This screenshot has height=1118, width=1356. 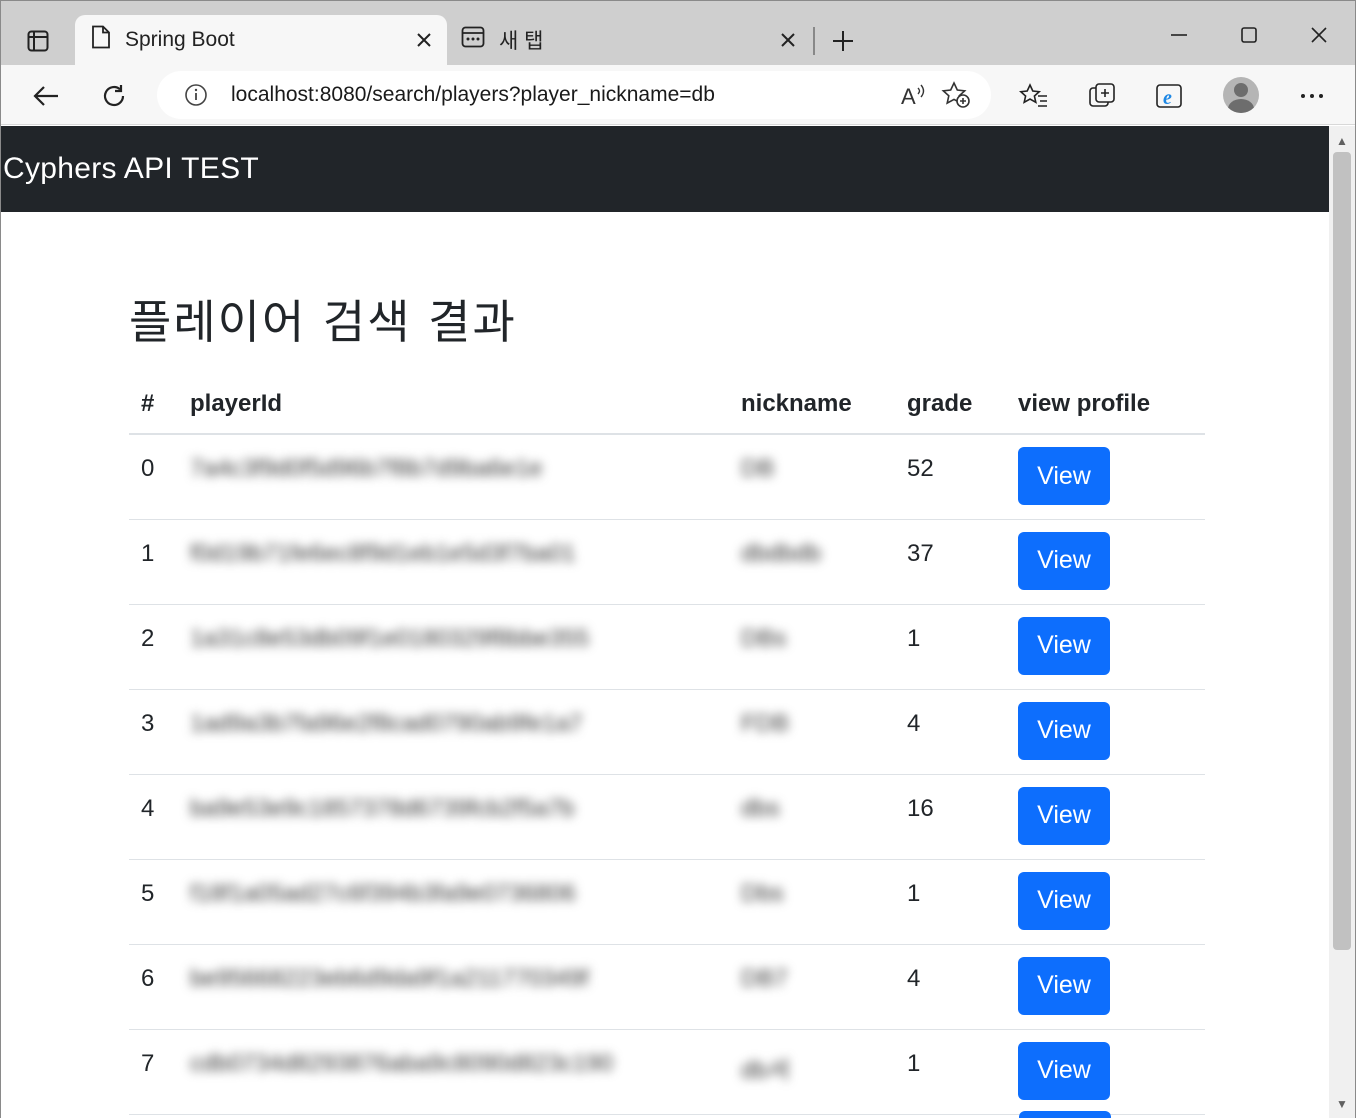 I want to click on row-nickname: dbdbdb, so click(x=812, y=562).